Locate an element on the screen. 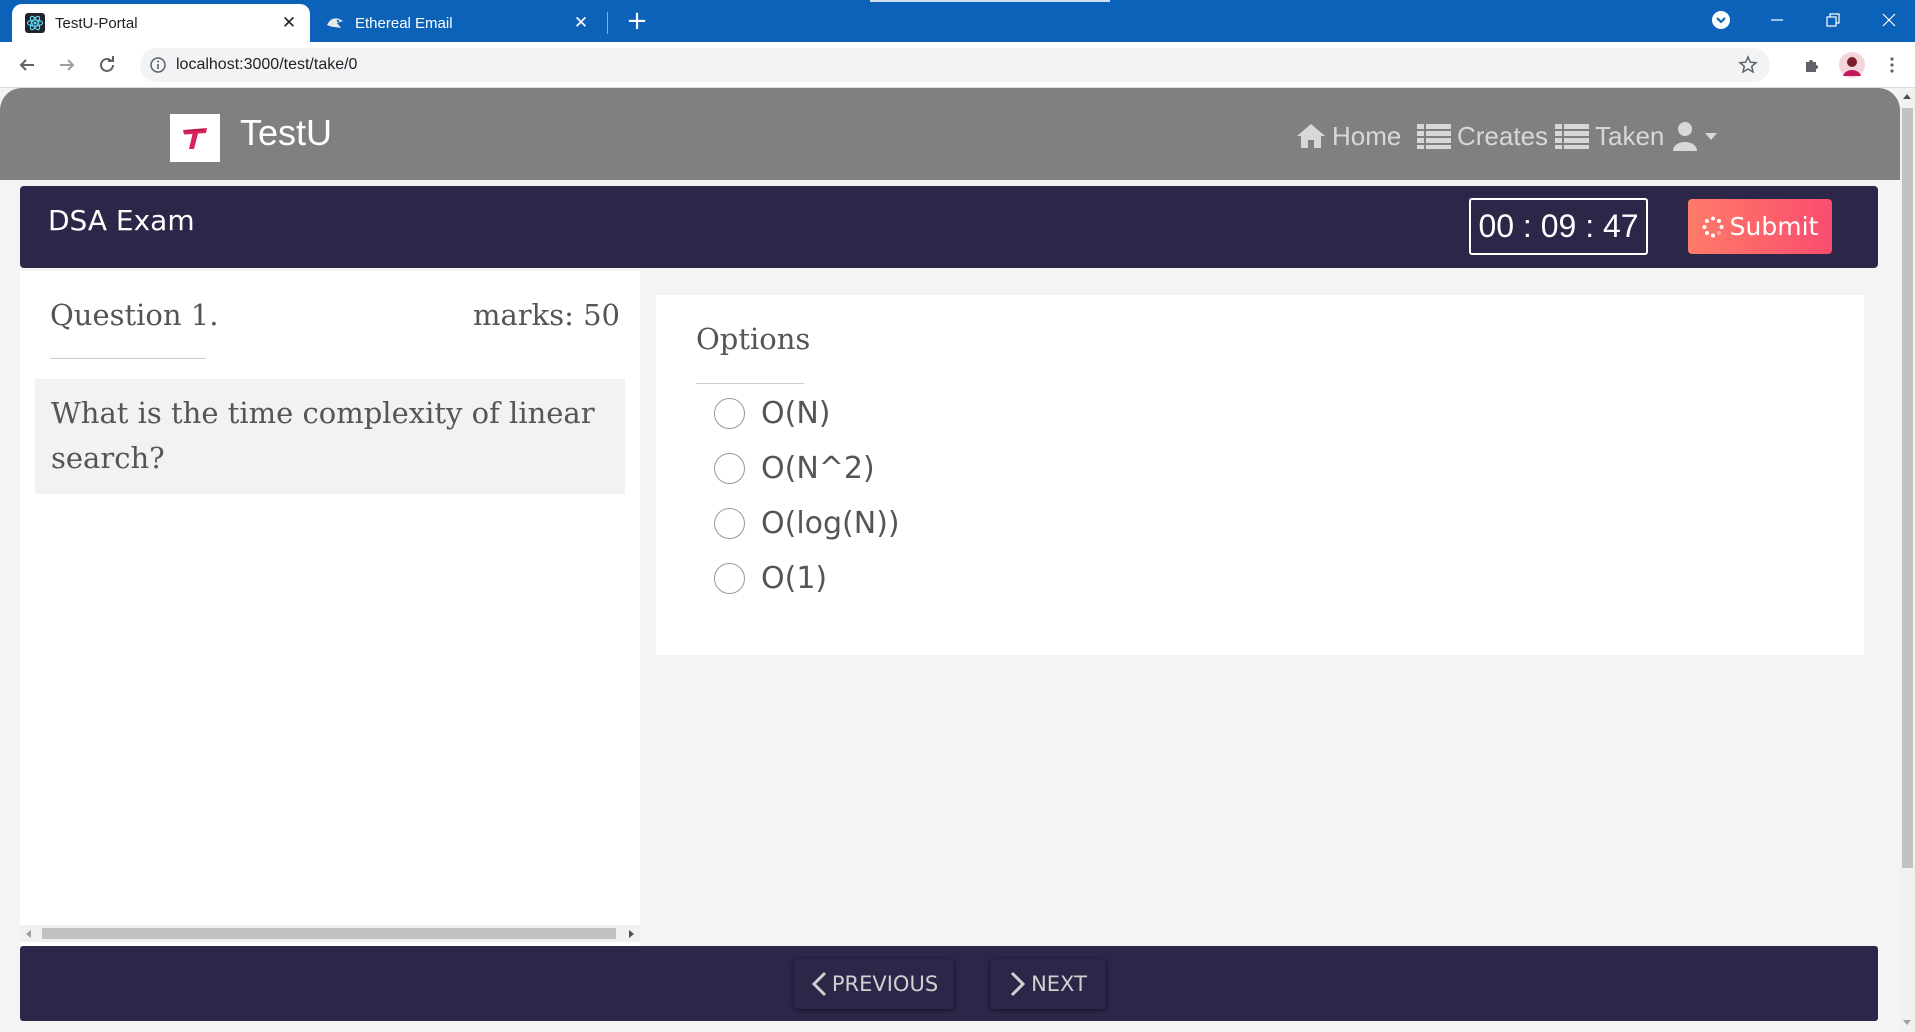  tab-separator is located at coordinates (607, 23).